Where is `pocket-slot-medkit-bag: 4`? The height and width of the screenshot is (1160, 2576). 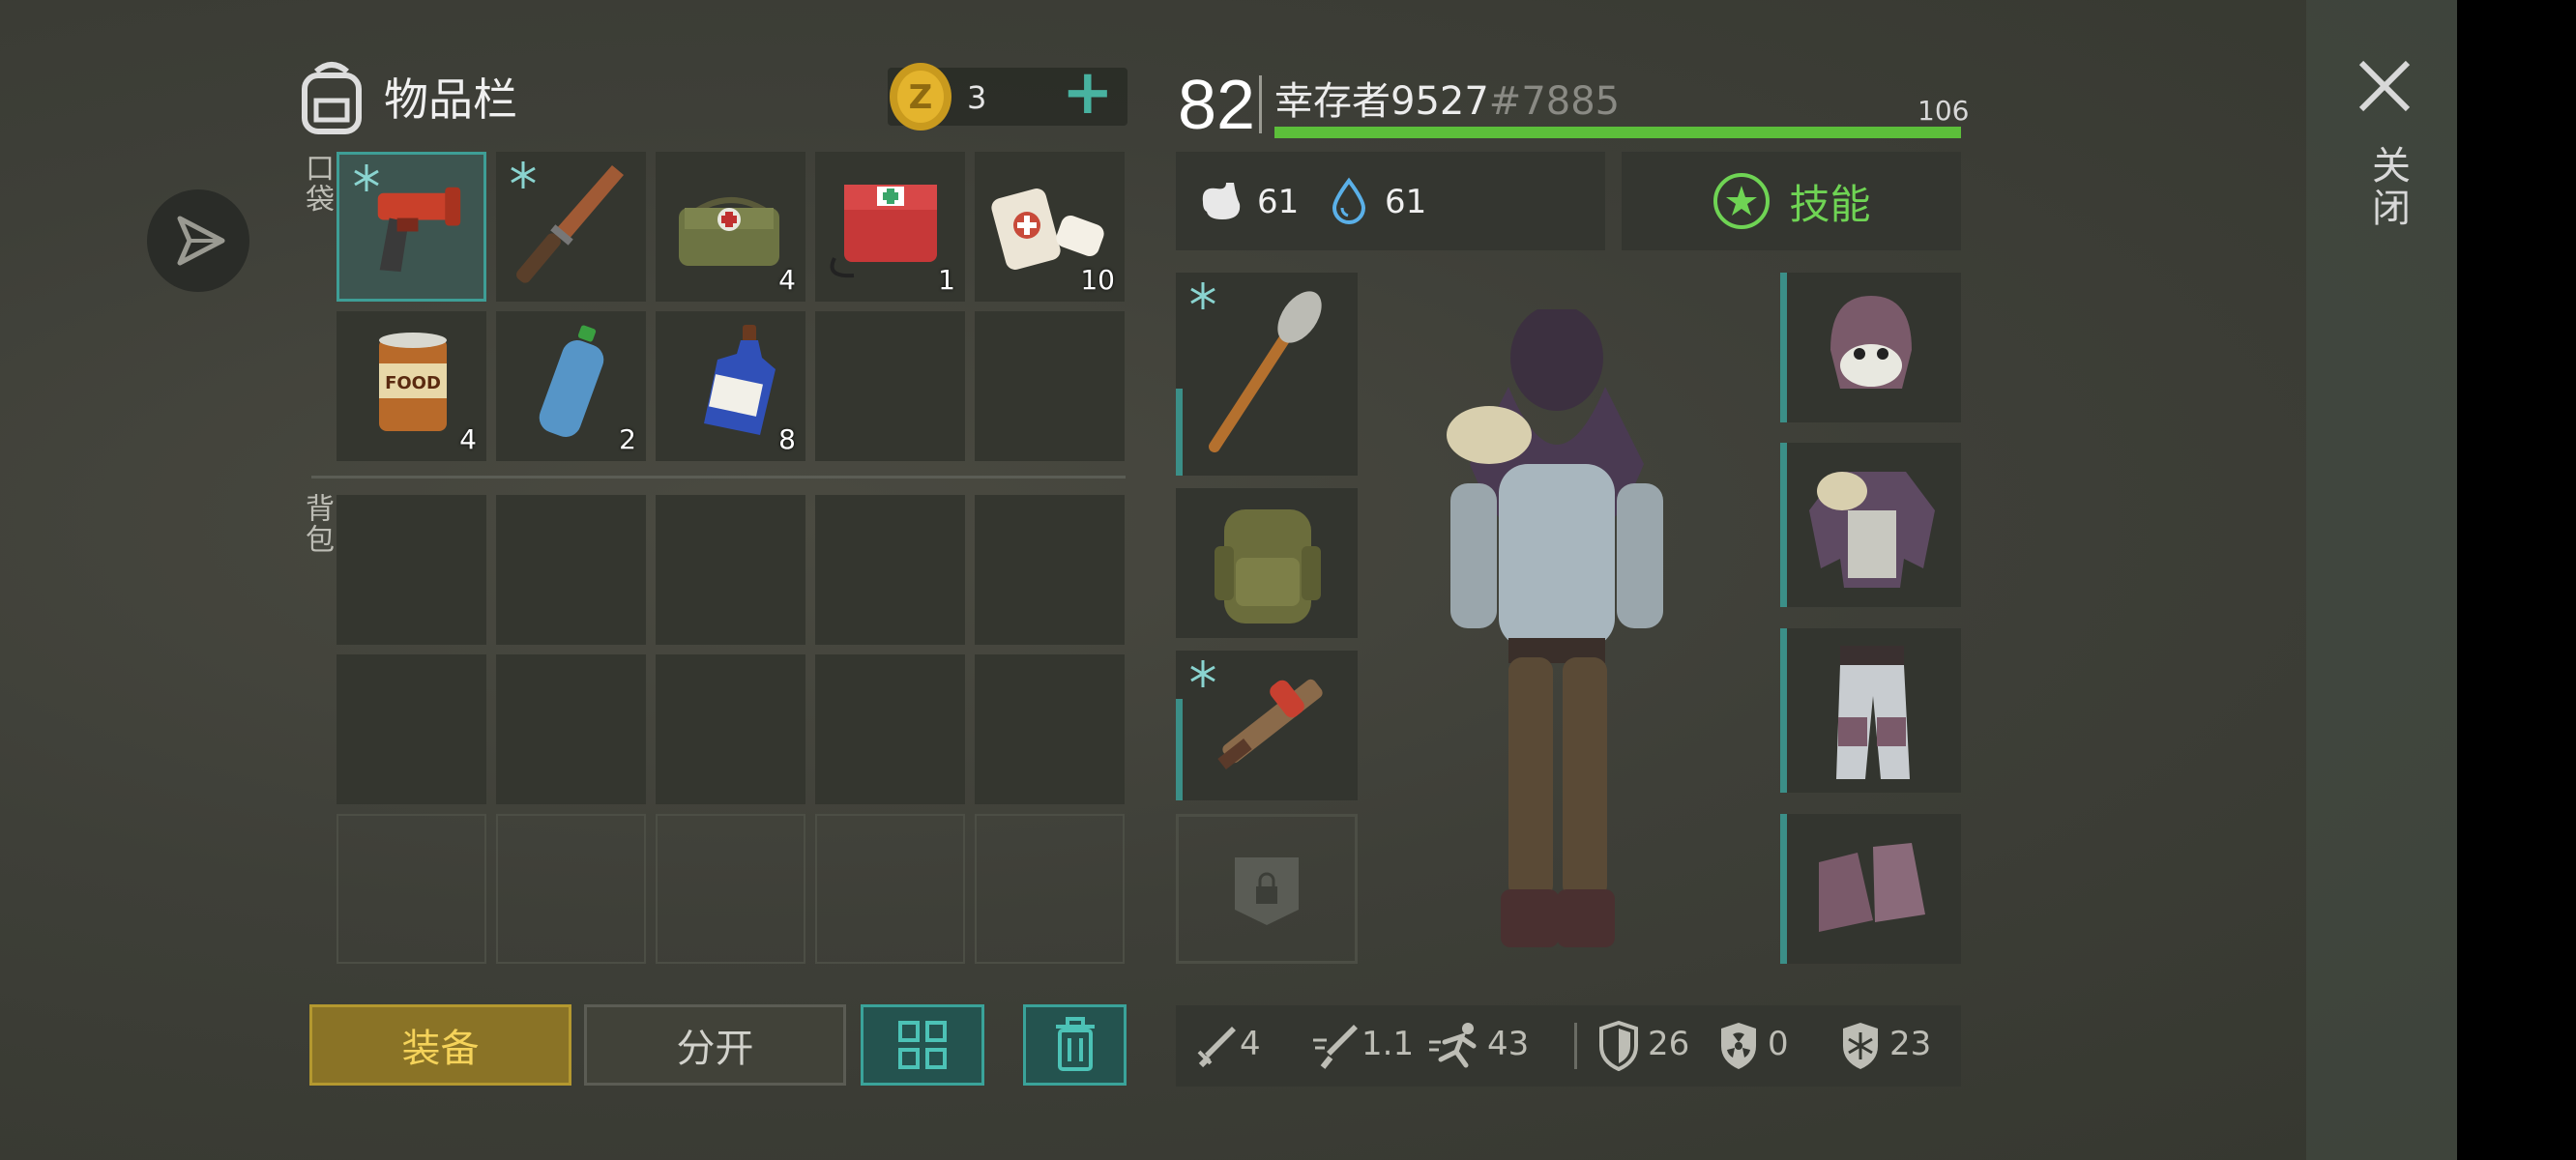 pocket-slot-medkit-bag: 4 is located at coordinates (730, 227).